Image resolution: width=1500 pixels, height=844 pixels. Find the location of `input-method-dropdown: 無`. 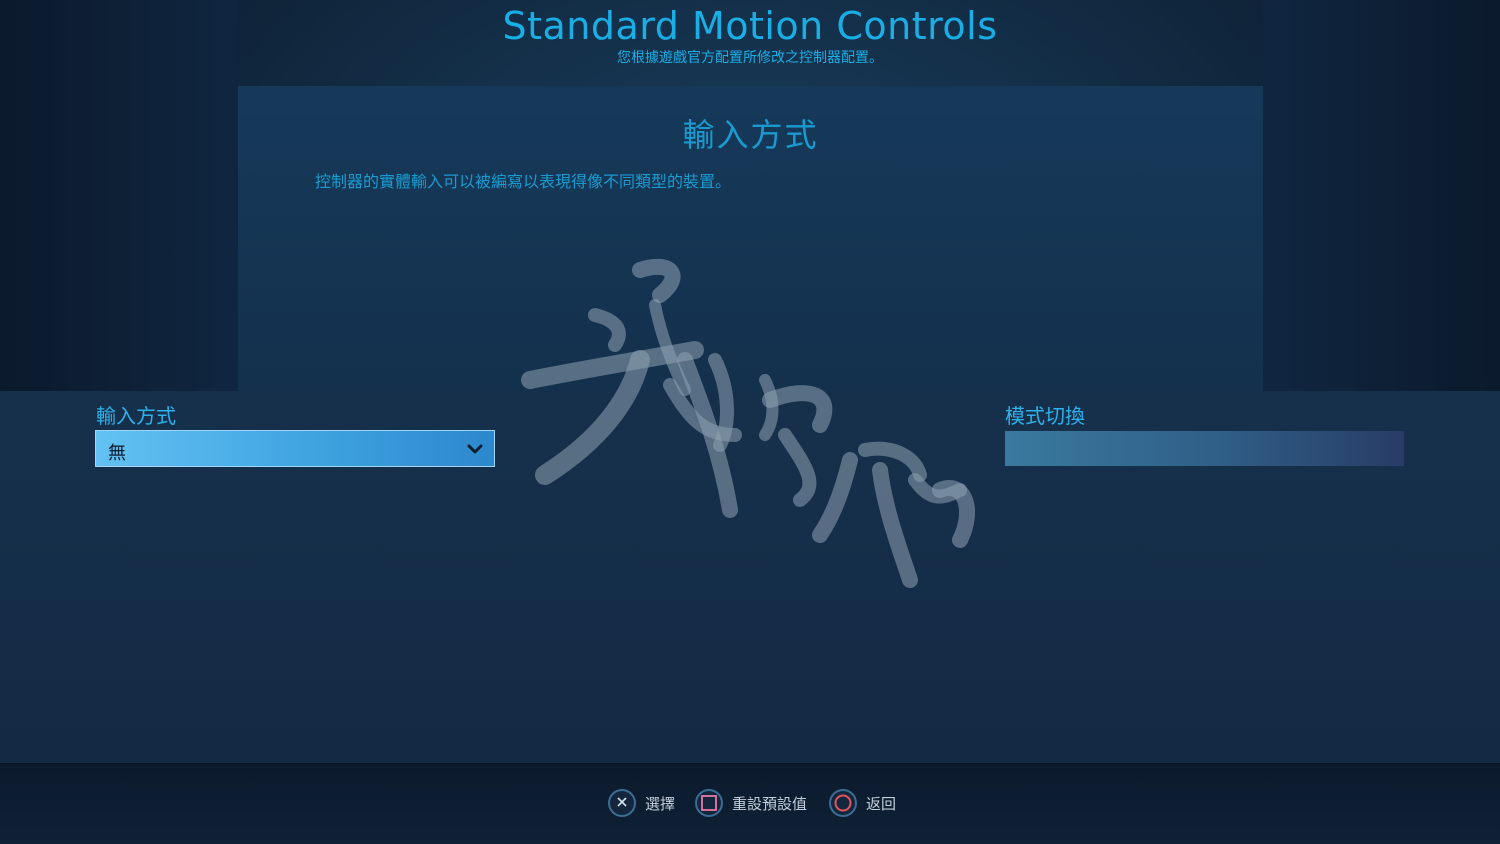

input-method-dropdown: 無 is located at coordinates (295, 448).